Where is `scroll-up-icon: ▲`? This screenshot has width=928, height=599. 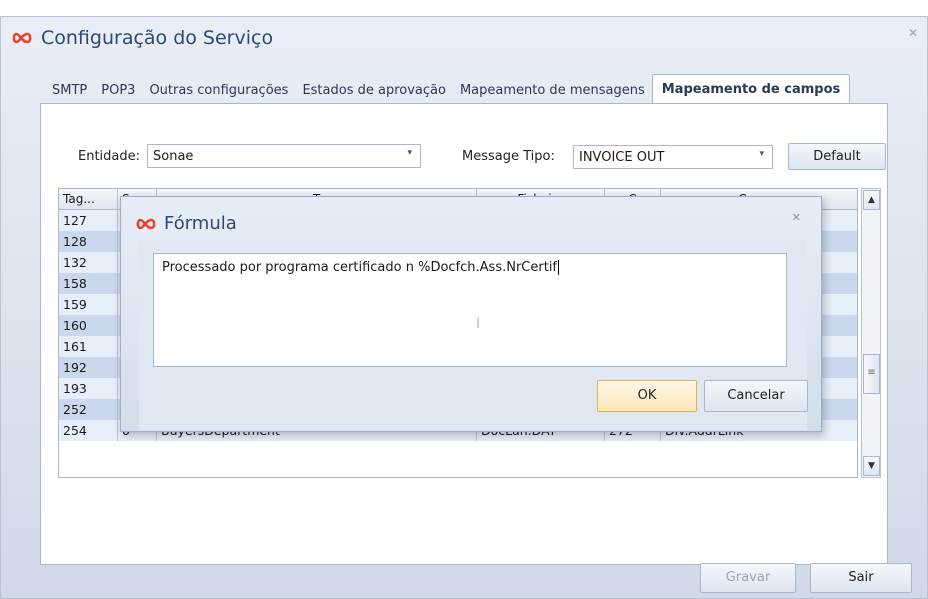
scroll-up-icon: ▲ is located at coordinates (871, 200).